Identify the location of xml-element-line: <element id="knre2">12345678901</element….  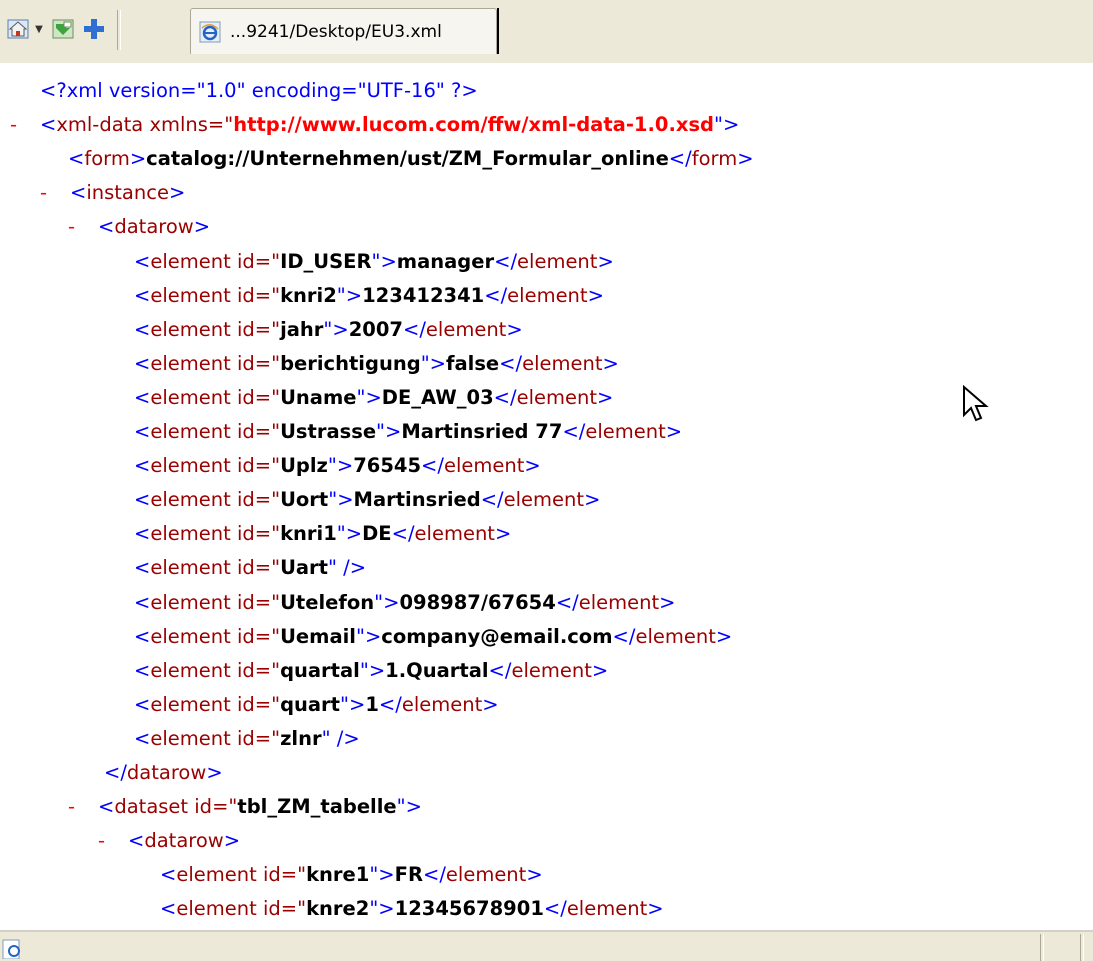
(412, 909).